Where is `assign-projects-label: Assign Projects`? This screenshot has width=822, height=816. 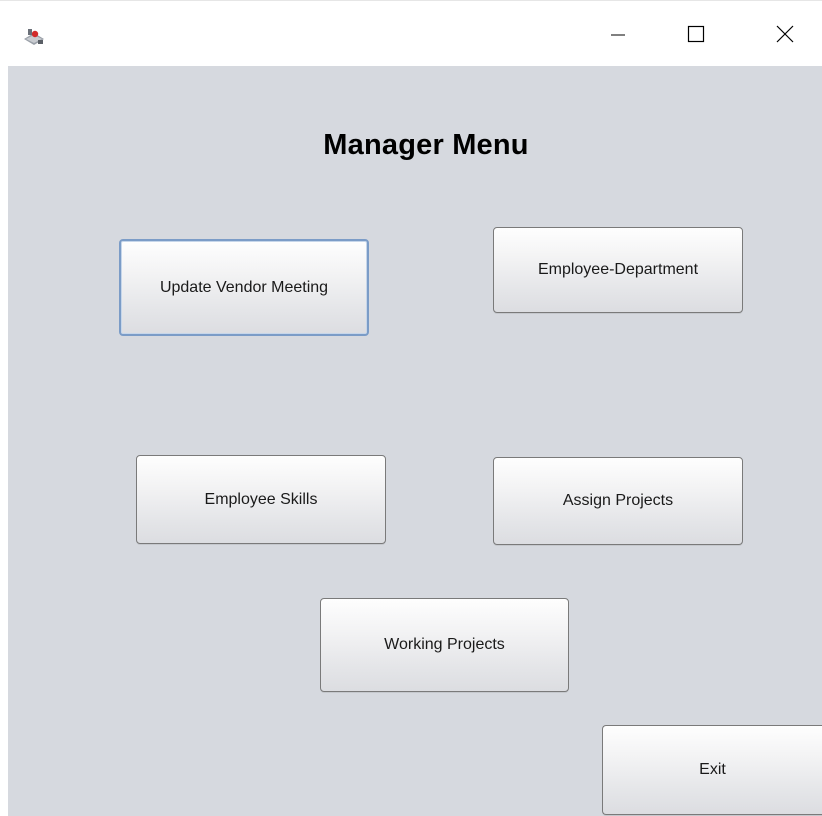 assign-projects-label: Assign Projects is located at coordinates (618, 500).